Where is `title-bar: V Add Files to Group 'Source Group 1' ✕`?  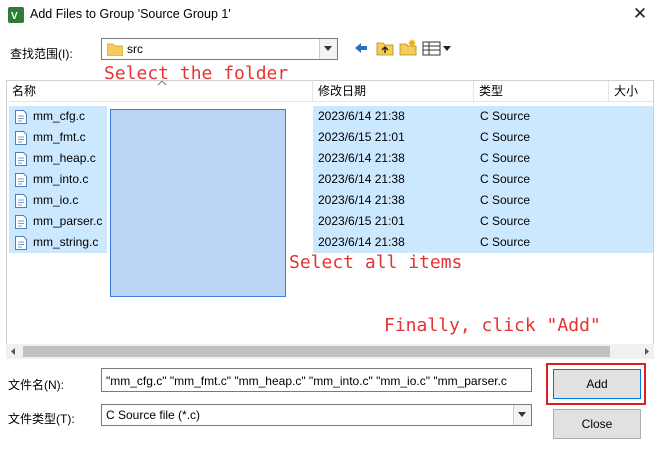
title-bar: V Add Files to Group 'Source Group 1' ✕ is located at coordinates (330, 15).